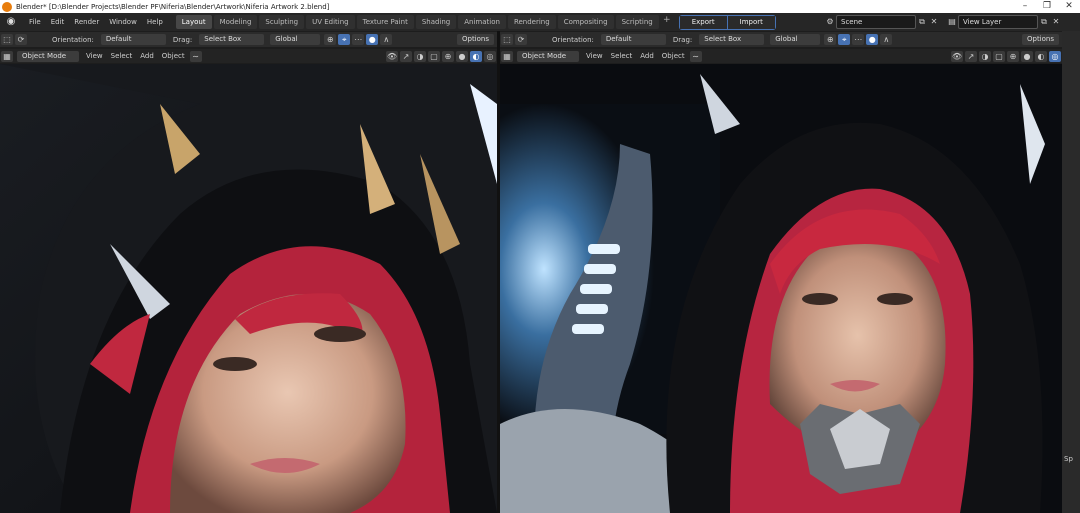 This screenshot has width=1080, height=513. Describe the element at coordinates (1025, 6) in the screenshot. I see `minimize-icon: –` at that location.